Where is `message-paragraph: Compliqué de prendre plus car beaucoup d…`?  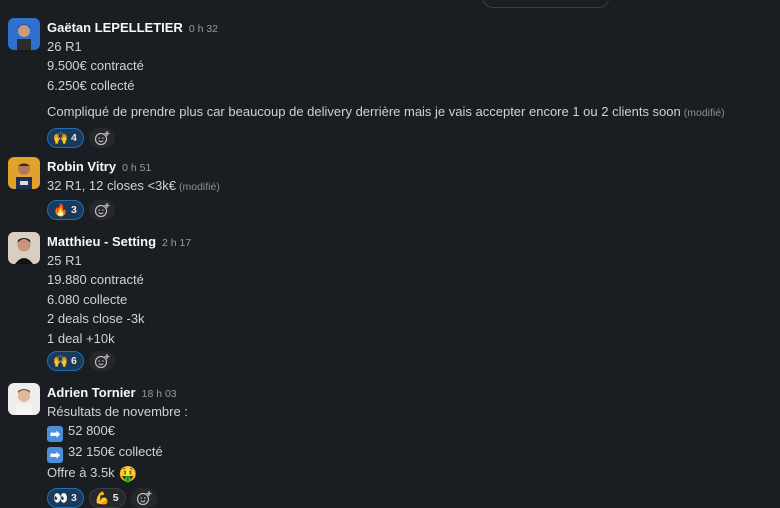
message-paragraph: Compliqué de prendre plus car beaucoup d… is located at coordinates (407, 112).